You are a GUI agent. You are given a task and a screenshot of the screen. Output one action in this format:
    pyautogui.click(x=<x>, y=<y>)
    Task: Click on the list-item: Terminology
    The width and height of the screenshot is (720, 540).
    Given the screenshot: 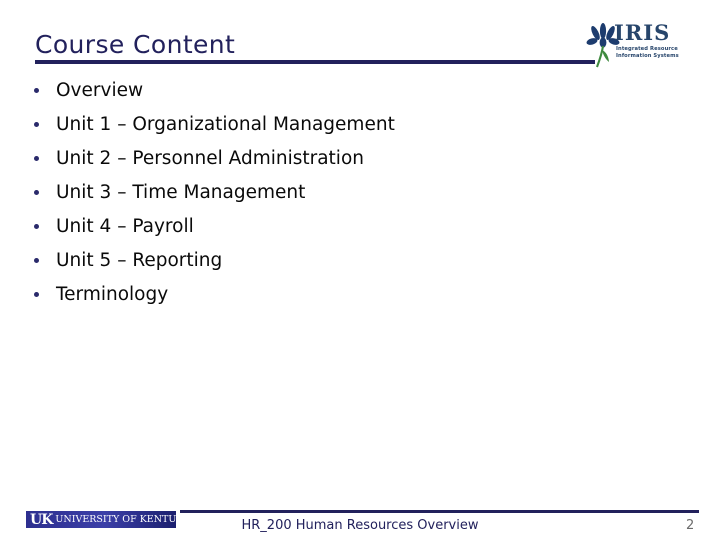 What is the action you would take?
    pyautogui.click(x=334, y=299)
    